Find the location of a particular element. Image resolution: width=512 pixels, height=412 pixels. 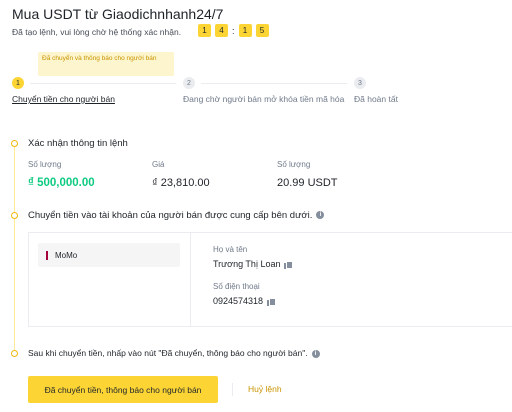

panel-divider is located at coordinates (190, 279).